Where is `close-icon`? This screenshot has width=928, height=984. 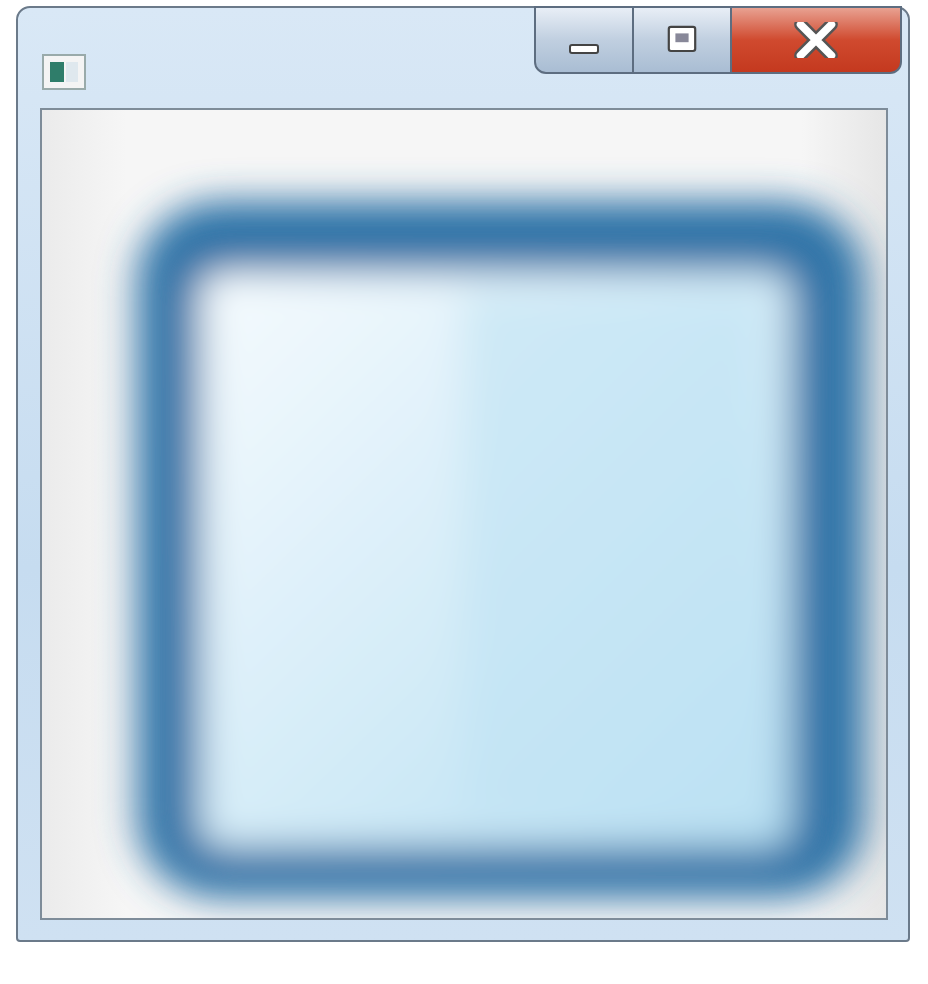 close-icon is located at coordinates (816, 40).